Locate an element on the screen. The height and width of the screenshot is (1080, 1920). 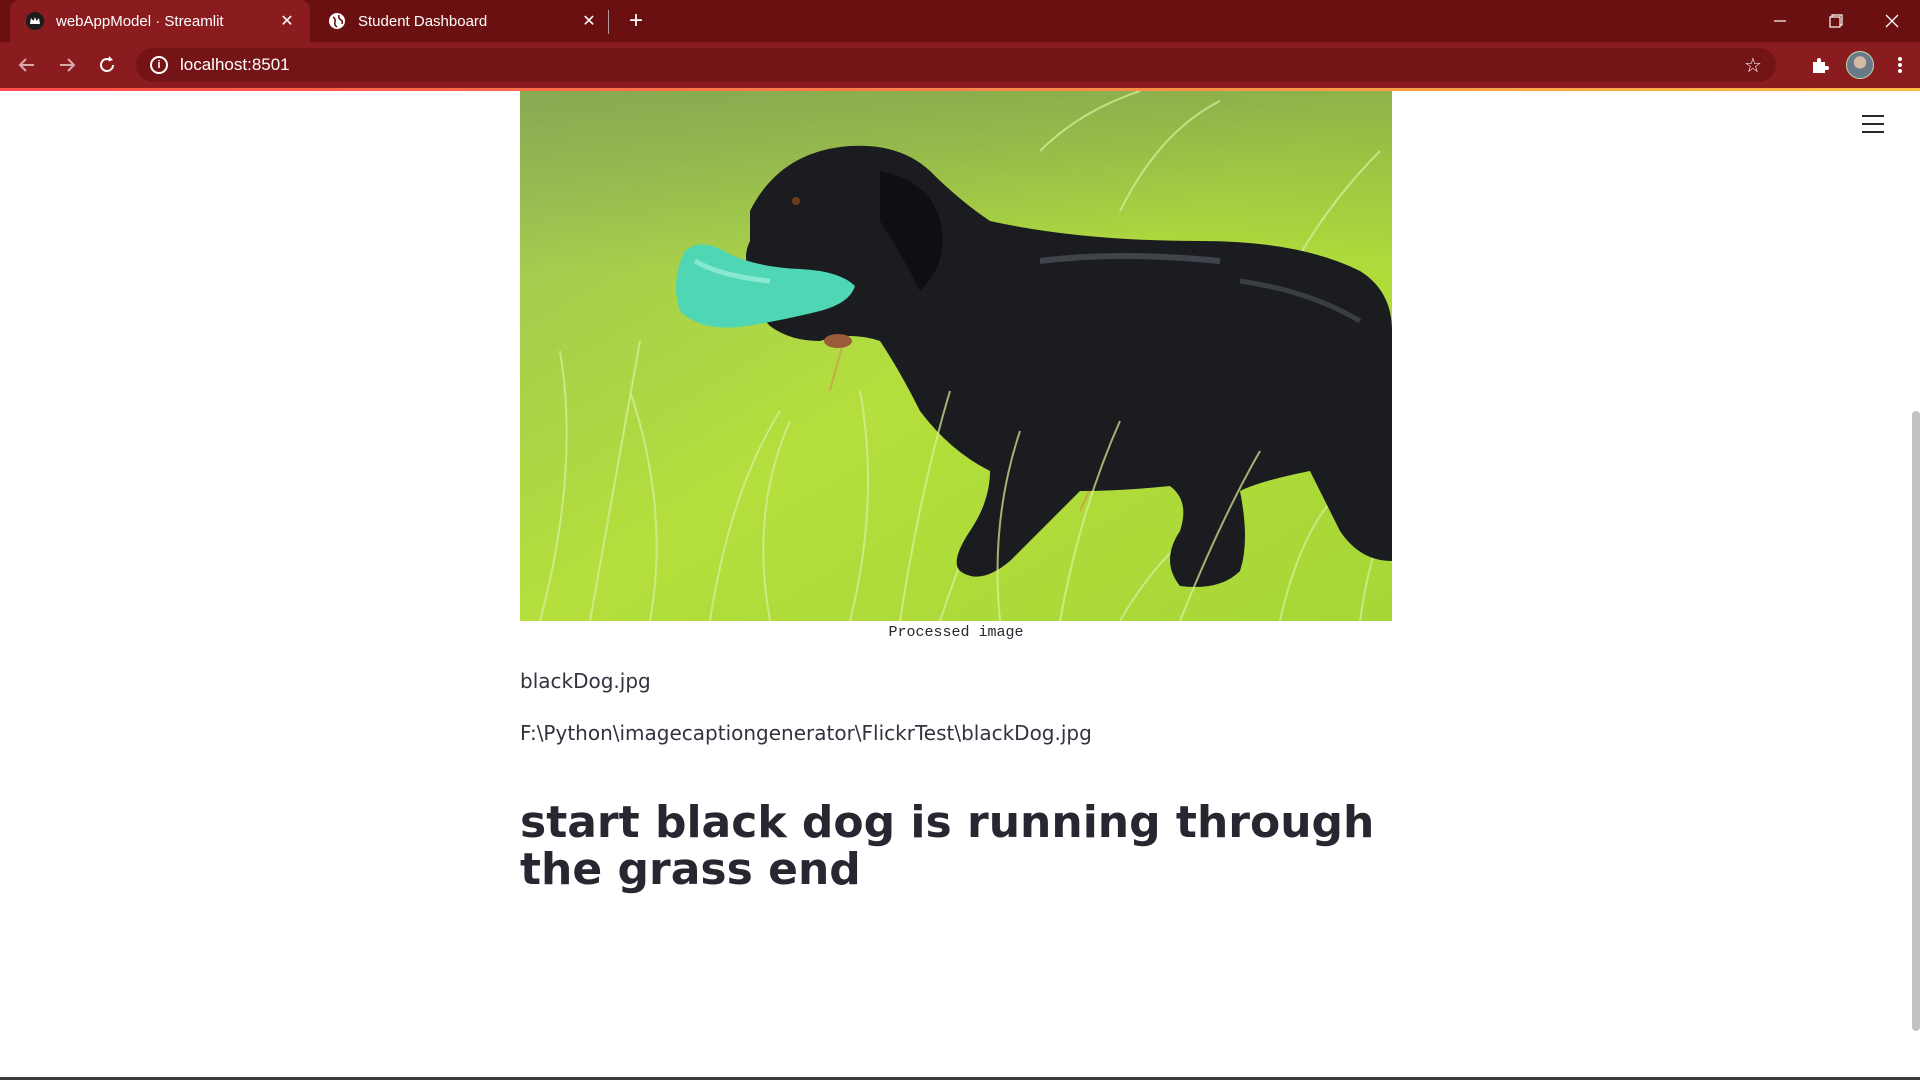
close-window-button is located at coordinates (1892, 21).